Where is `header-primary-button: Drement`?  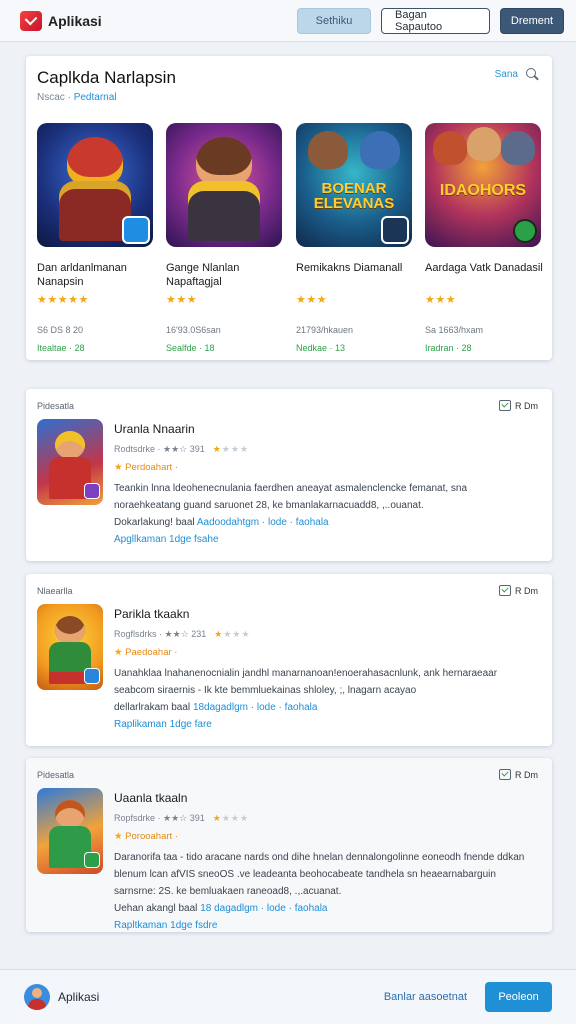 header-primary-button: Drement is located at coordinates (532, 20).